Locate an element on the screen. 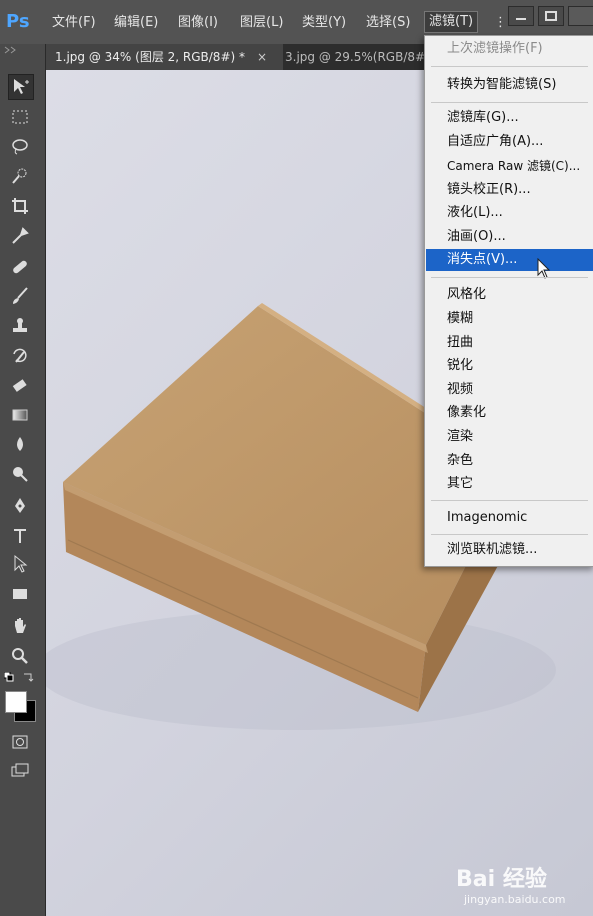 The width and height of the screenshot is (593, 916). photoshop-logo: Ps is located at coordinates (18, 21).